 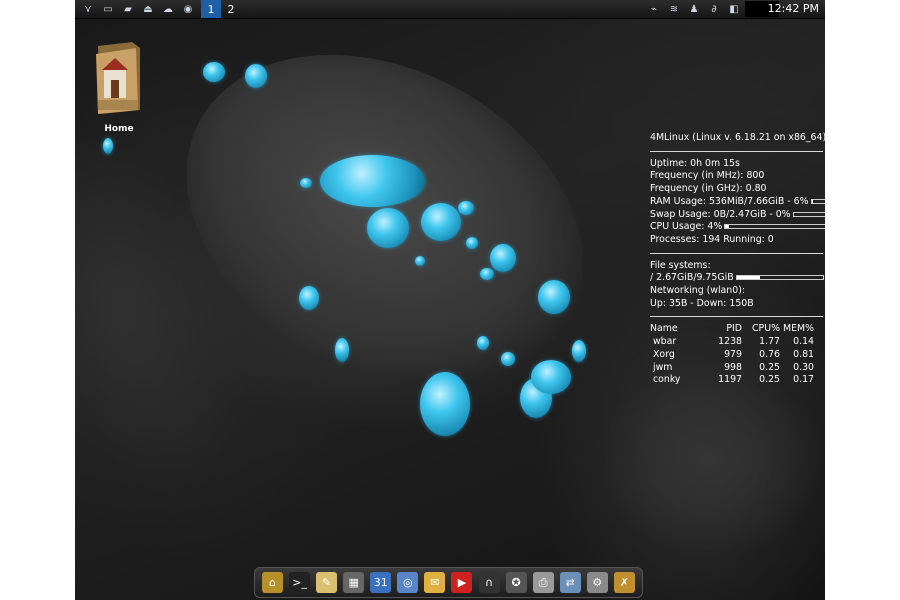 What do you see at coordinates (188, 9) in the screenshot?
I see `audio-icon: ◉` at bounding box center [188, 9].